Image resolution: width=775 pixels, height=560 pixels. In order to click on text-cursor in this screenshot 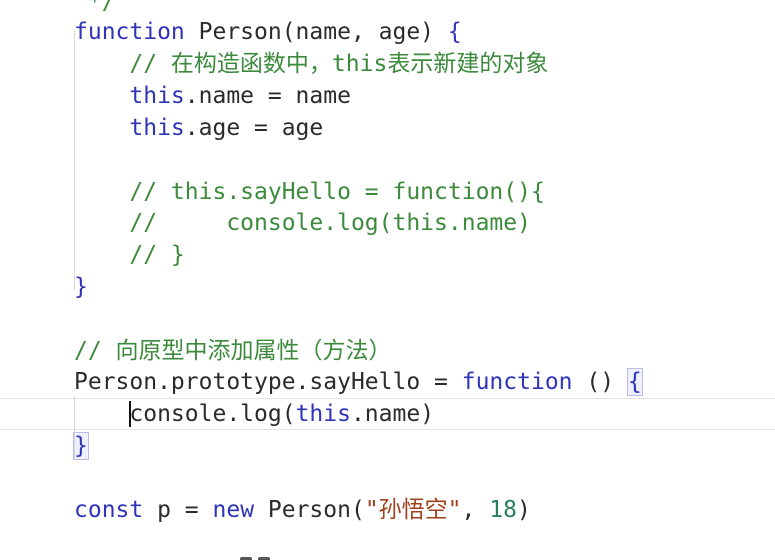, I will do `click(130, 413)`.